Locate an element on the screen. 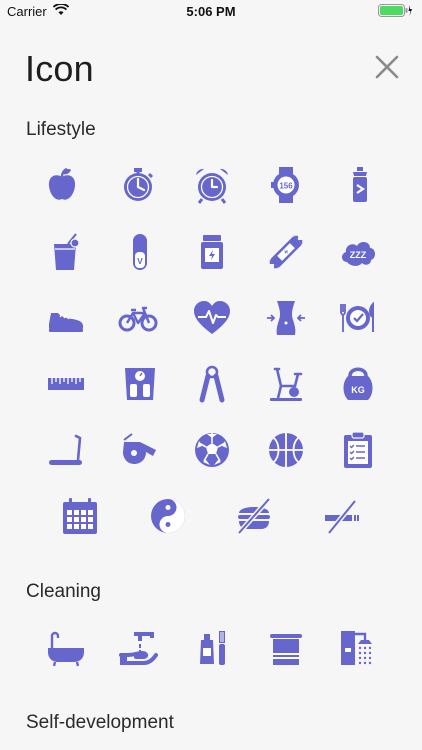 This screenshot has height=750, width=422. close-icon is located at coordinates (387, 67).